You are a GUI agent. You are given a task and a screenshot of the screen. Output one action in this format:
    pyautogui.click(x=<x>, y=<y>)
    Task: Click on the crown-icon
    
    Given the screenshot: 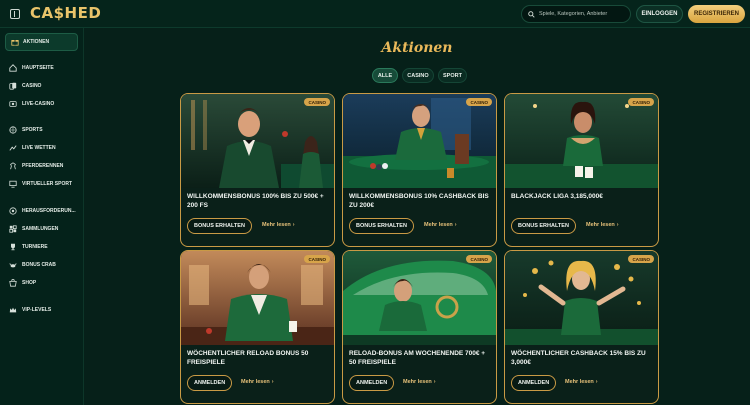 What is the action you would take?
    pyautogui.click(x=13, y=310)
    